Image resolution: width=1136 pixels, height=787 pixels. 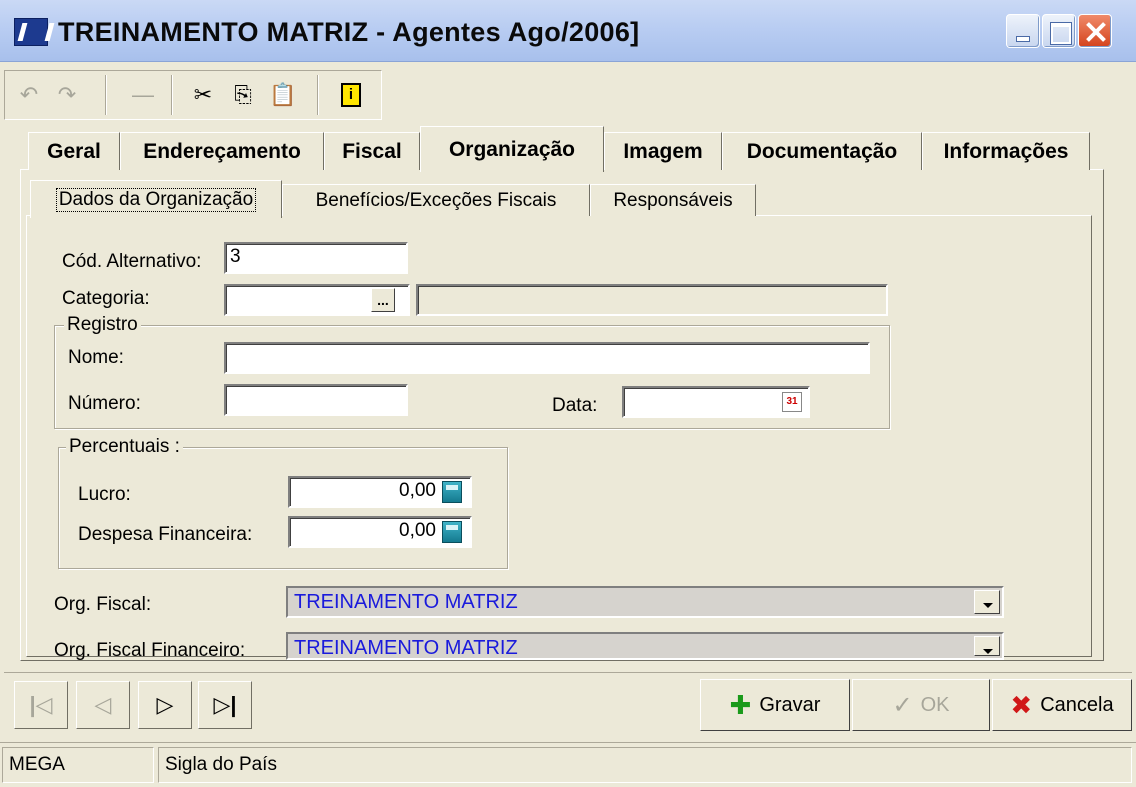 What do you see at coordinates (106, 298) in the screenshot?
I see `categoria-label: Categoria:` at bounding box center [106, 298].